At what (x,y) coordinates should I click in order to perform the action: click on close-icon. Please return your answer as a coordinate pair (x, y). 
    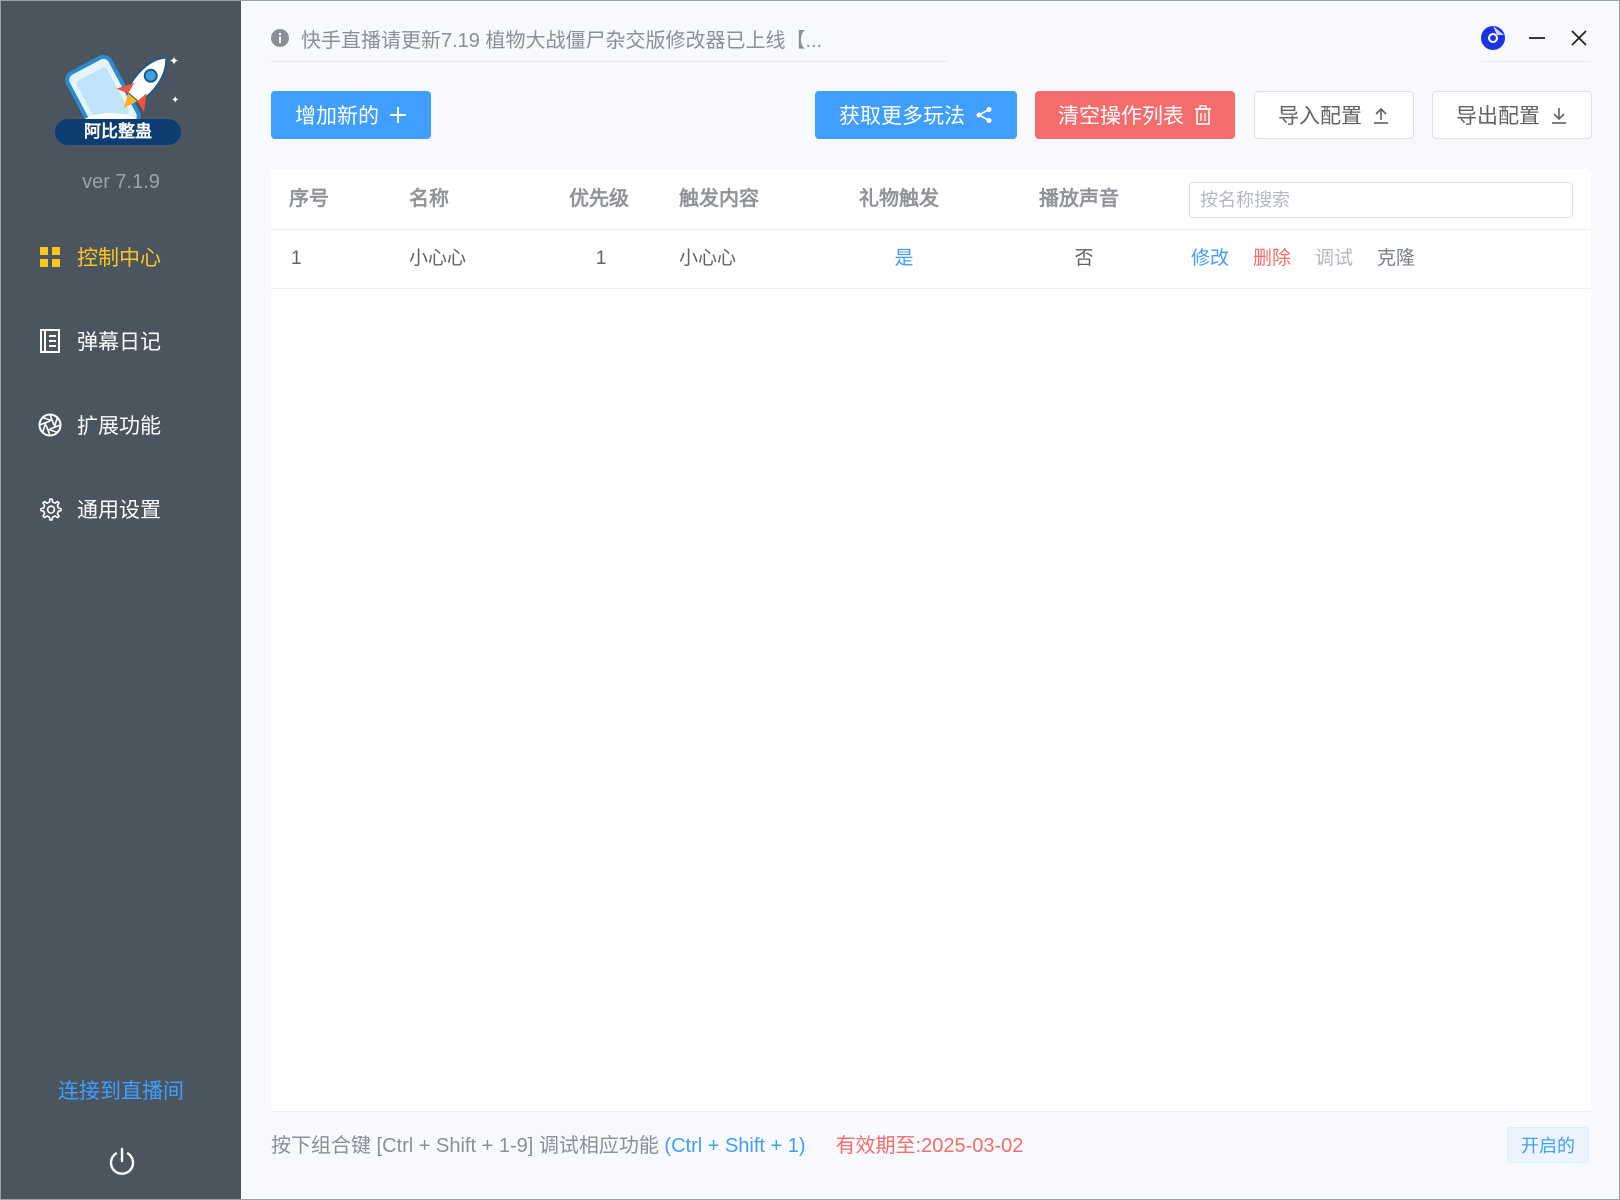
    Looking at the image, I should click on (1579, 38).